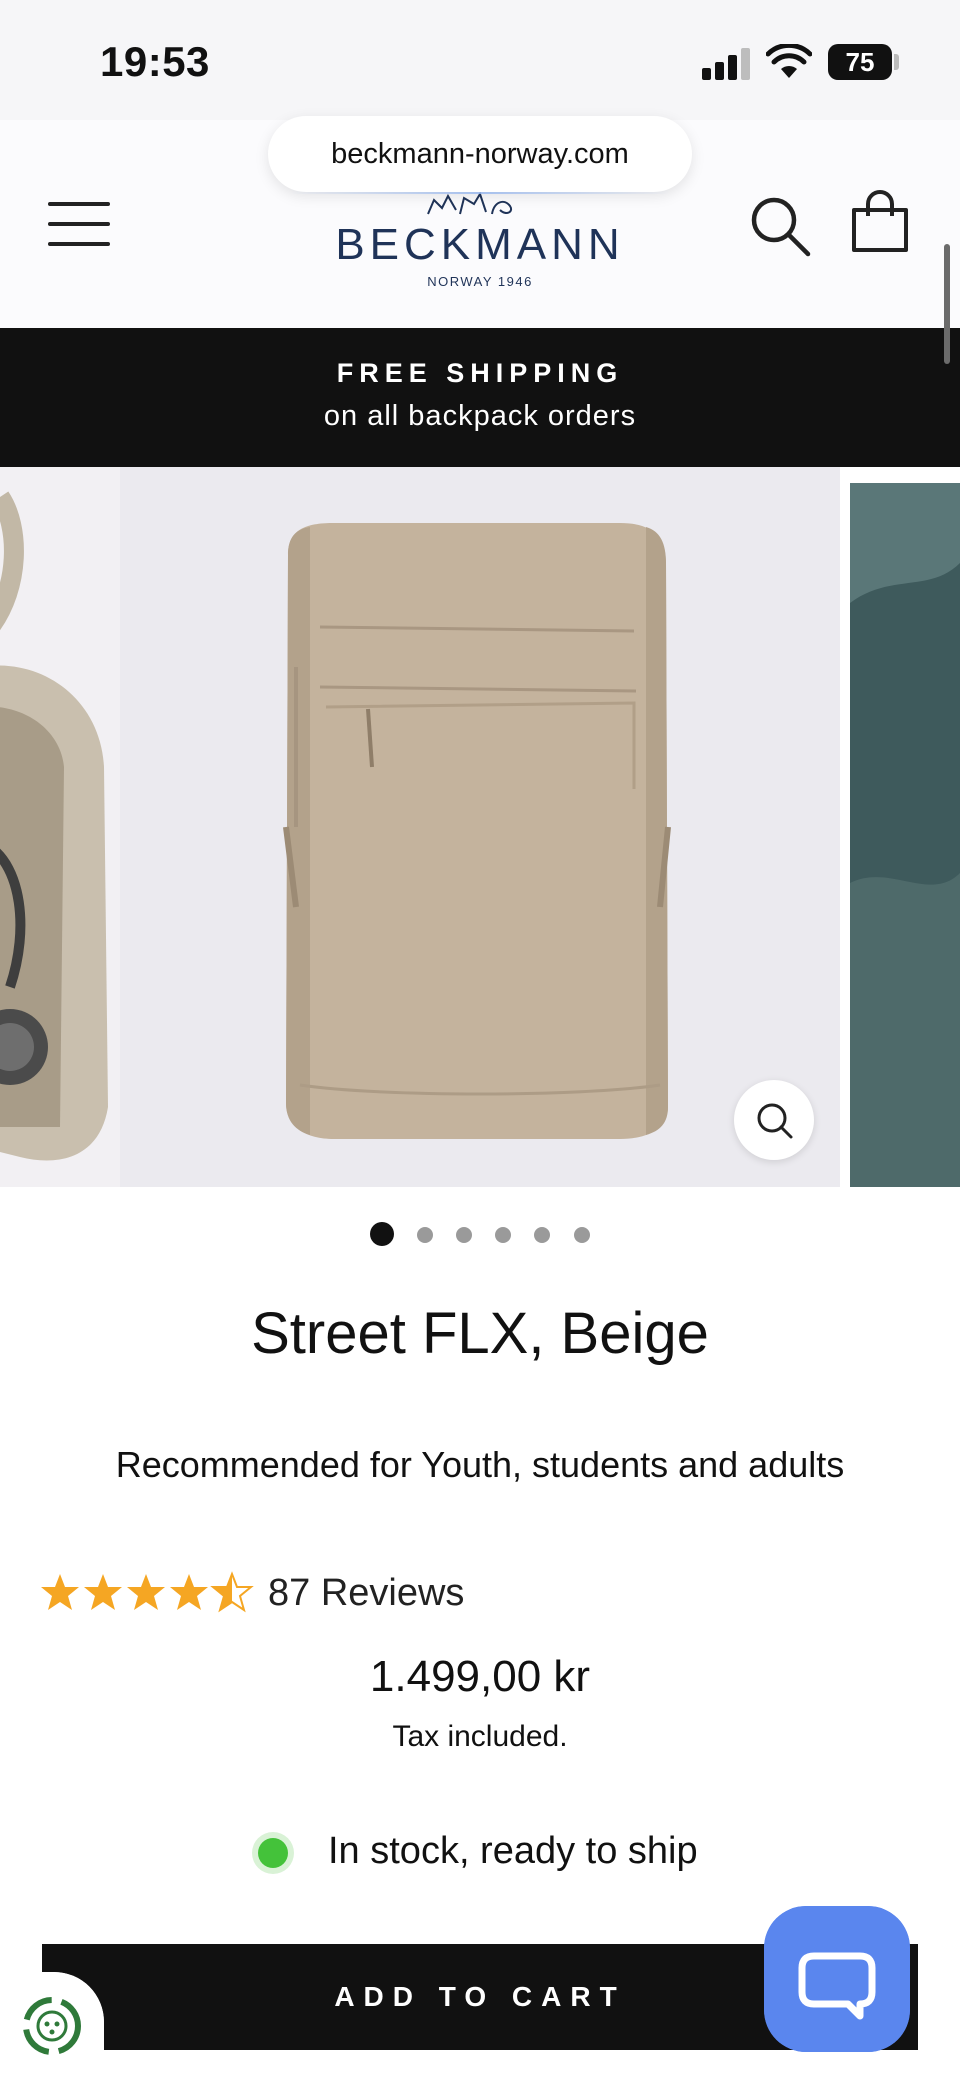 Image resolution: width=960 pixels, height=2078 pixels. What do you see at coordinates (52, 2025) in the screenshot?
I see `eco-badge-icon` at bounding box center [52, 2025].